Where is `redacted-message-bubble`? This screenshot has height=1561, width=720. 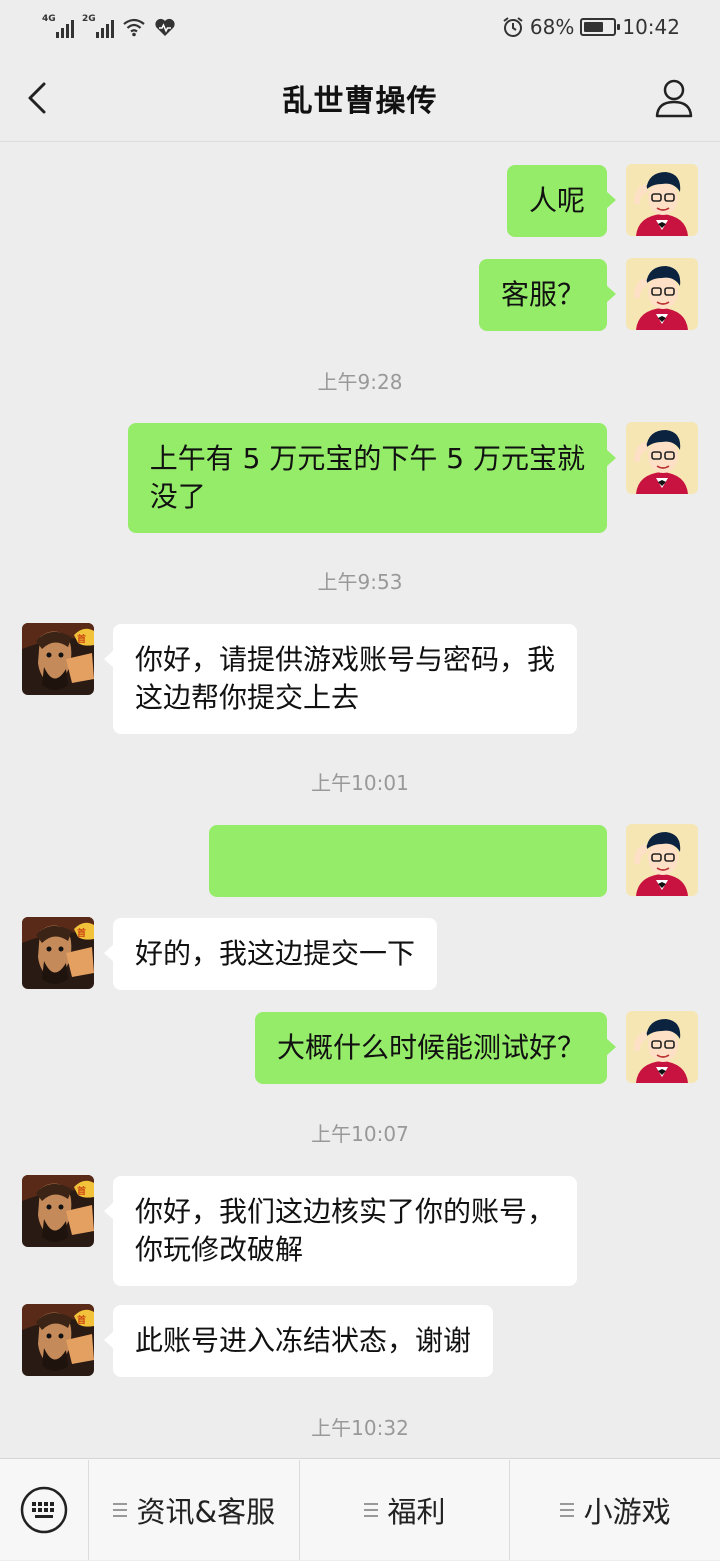
redacted-message-bubble is located at coordinates (408, 861).